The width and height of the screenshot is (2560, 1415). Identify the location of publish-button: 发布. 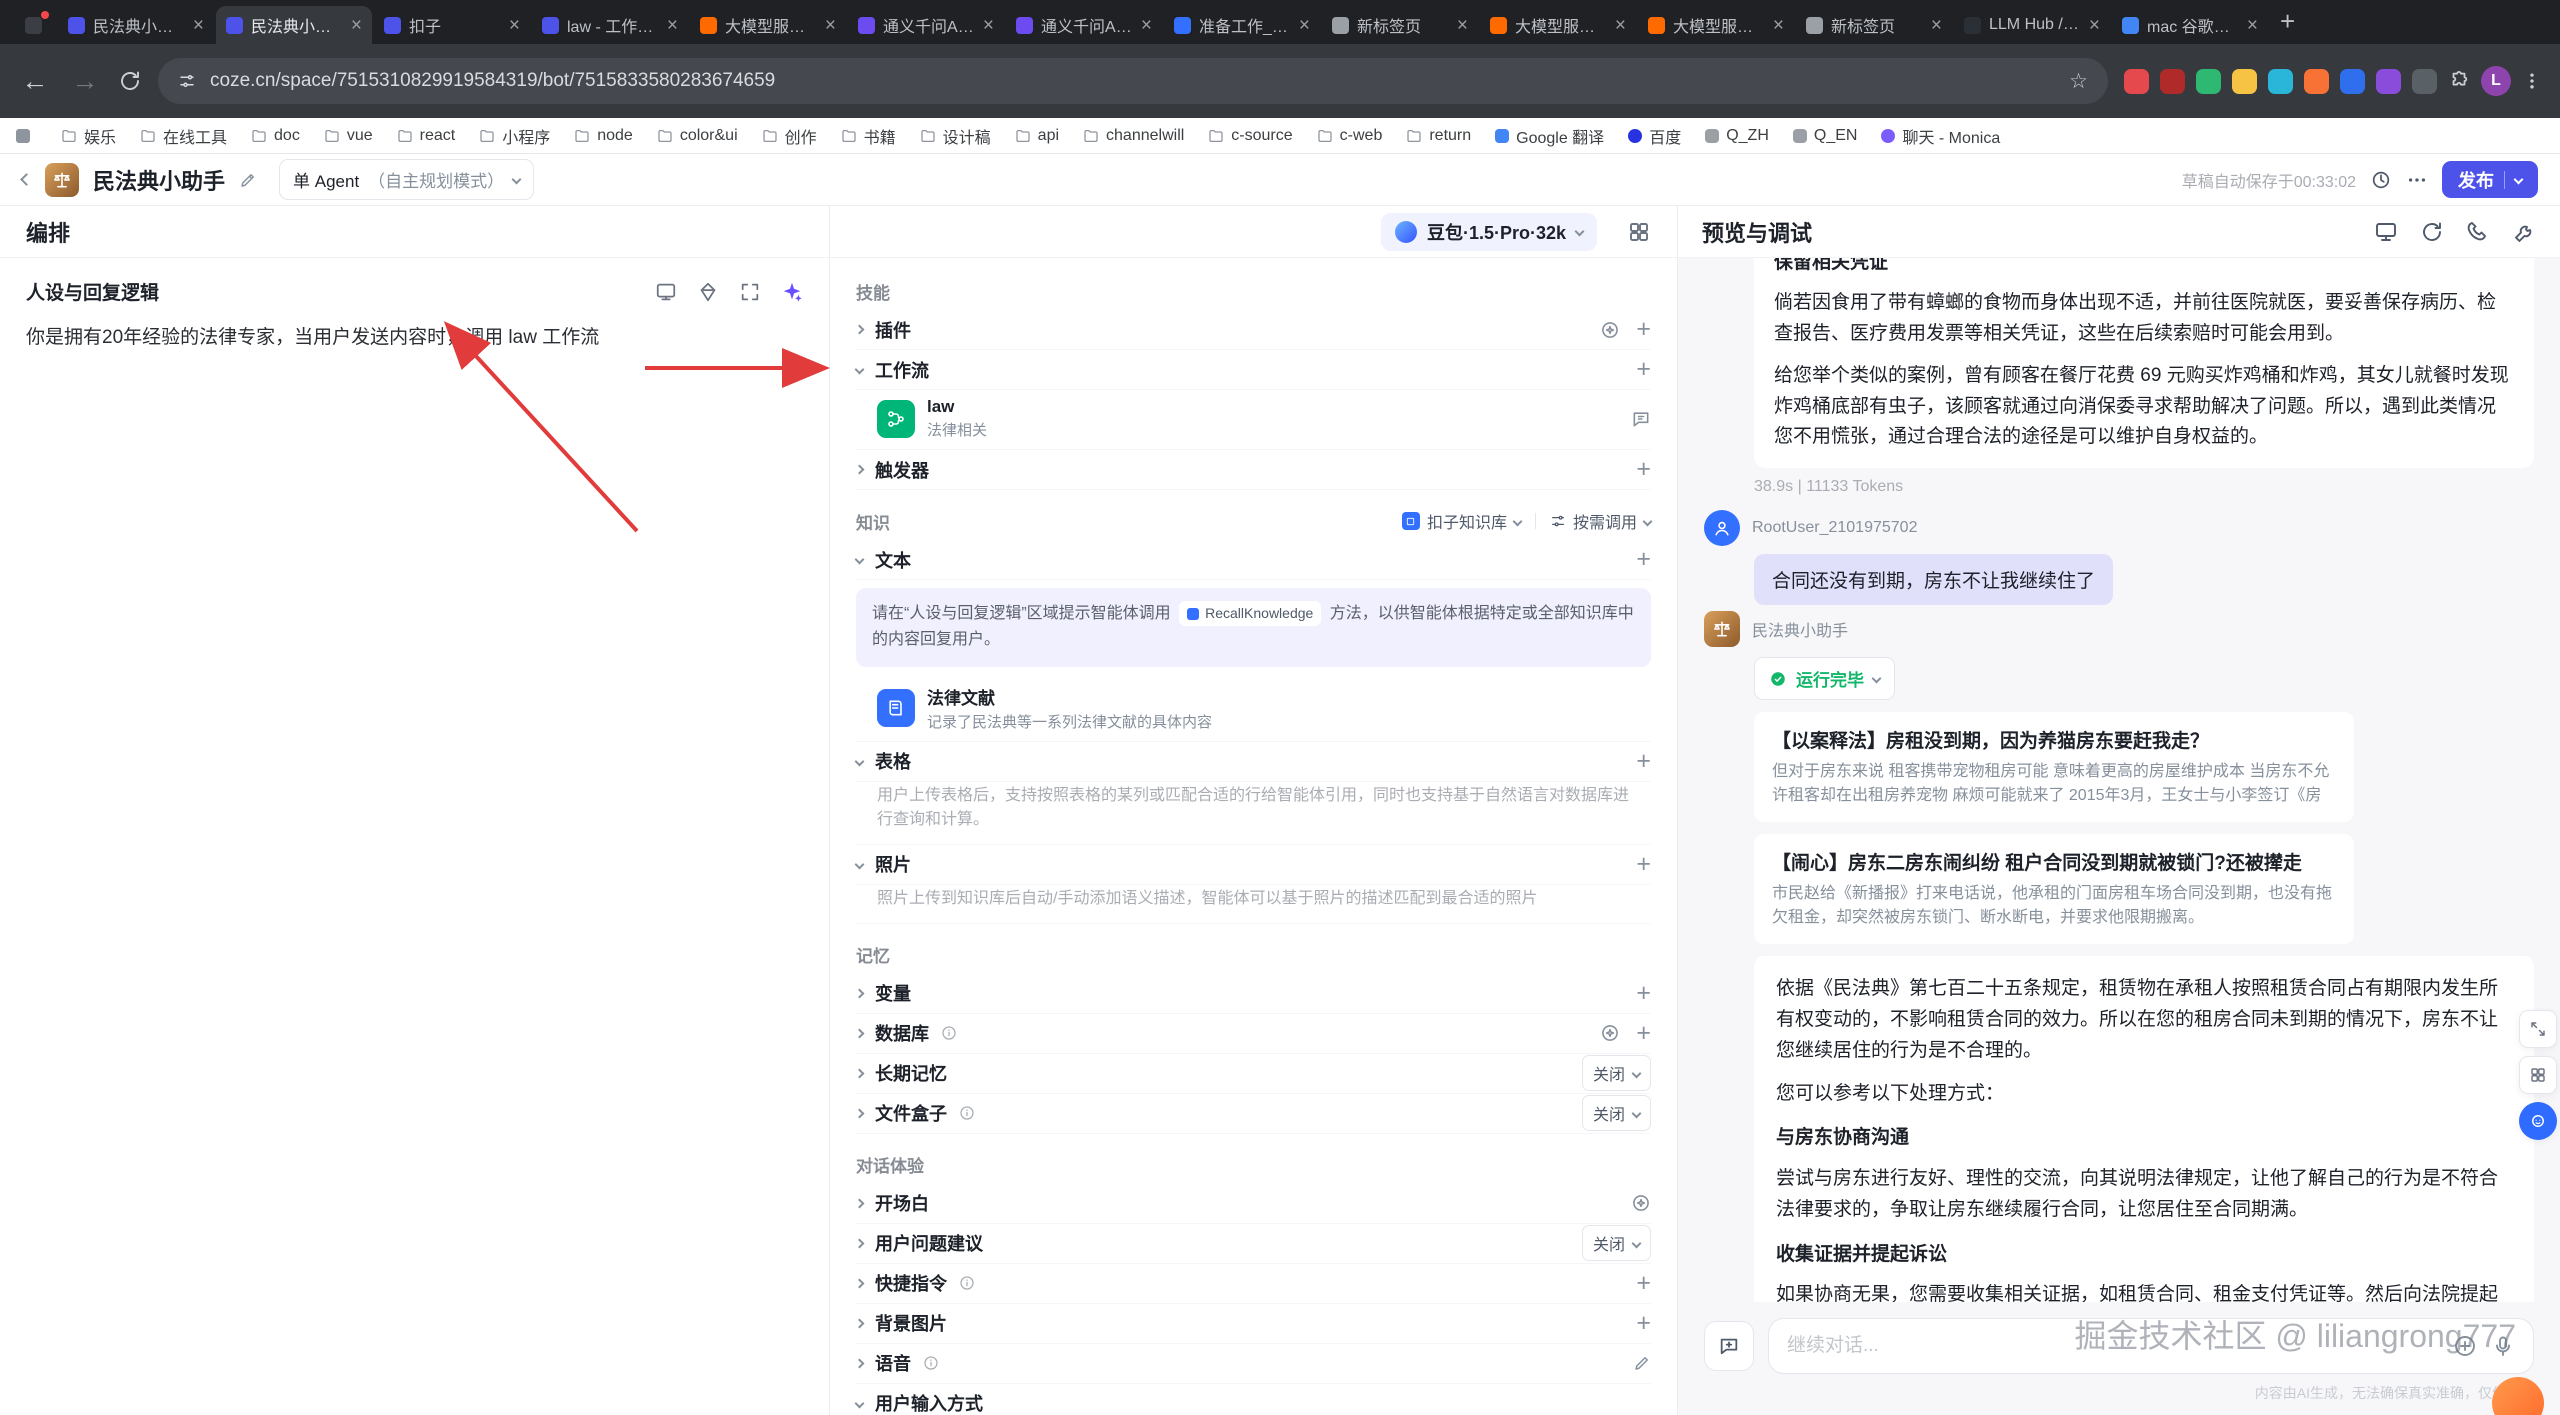
(2490, 179).